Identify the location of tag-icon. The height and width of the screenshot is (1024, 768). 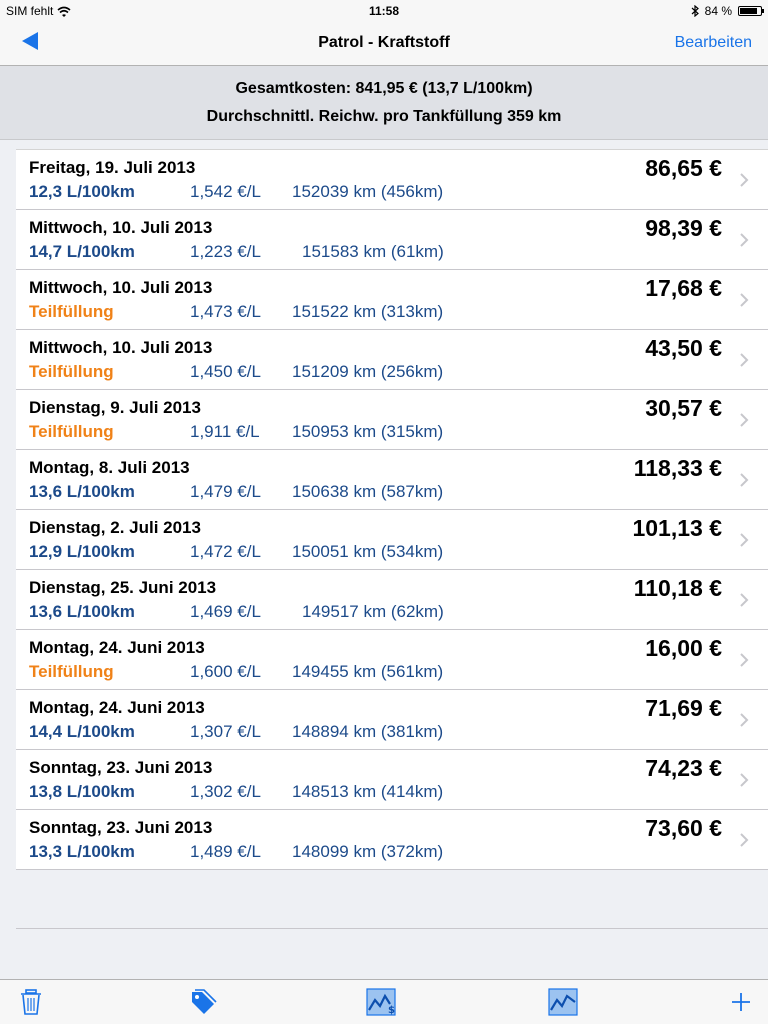
(203, 1002).